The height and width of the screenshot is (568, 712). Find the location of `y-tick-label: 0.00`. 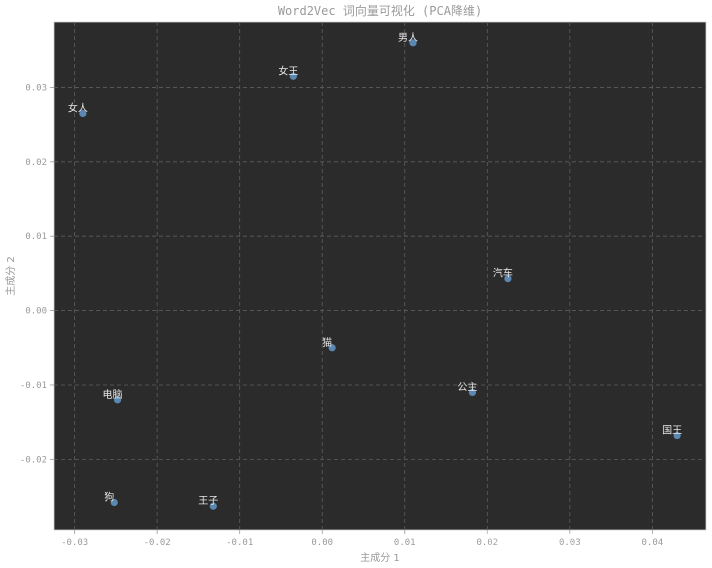

y-tick-label: 0.00 is located at coordinates (36, 312).